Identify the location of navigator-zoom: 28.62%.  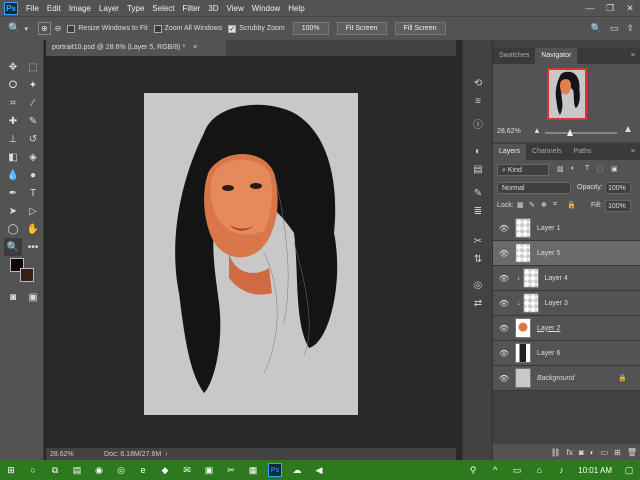
(509, 131).